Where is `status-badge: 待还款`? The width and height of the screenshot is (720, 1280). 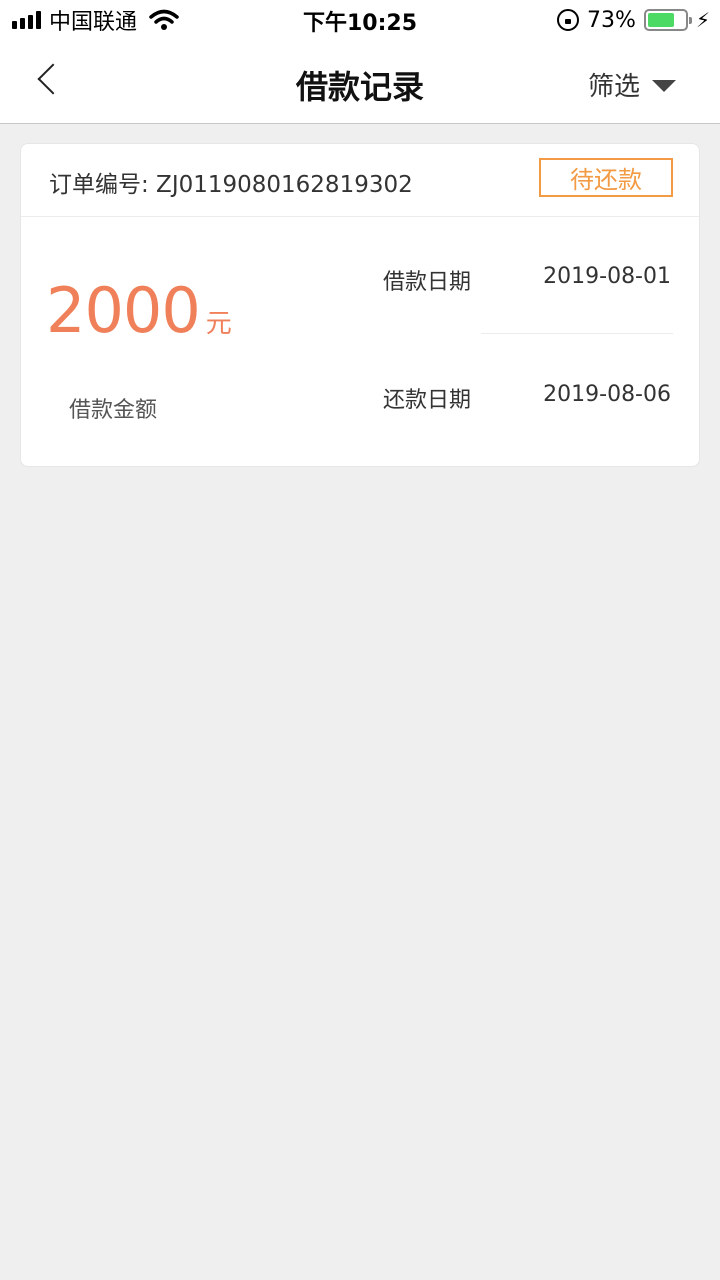
status-badge: 待还款 is located at coordinates (606, 177).